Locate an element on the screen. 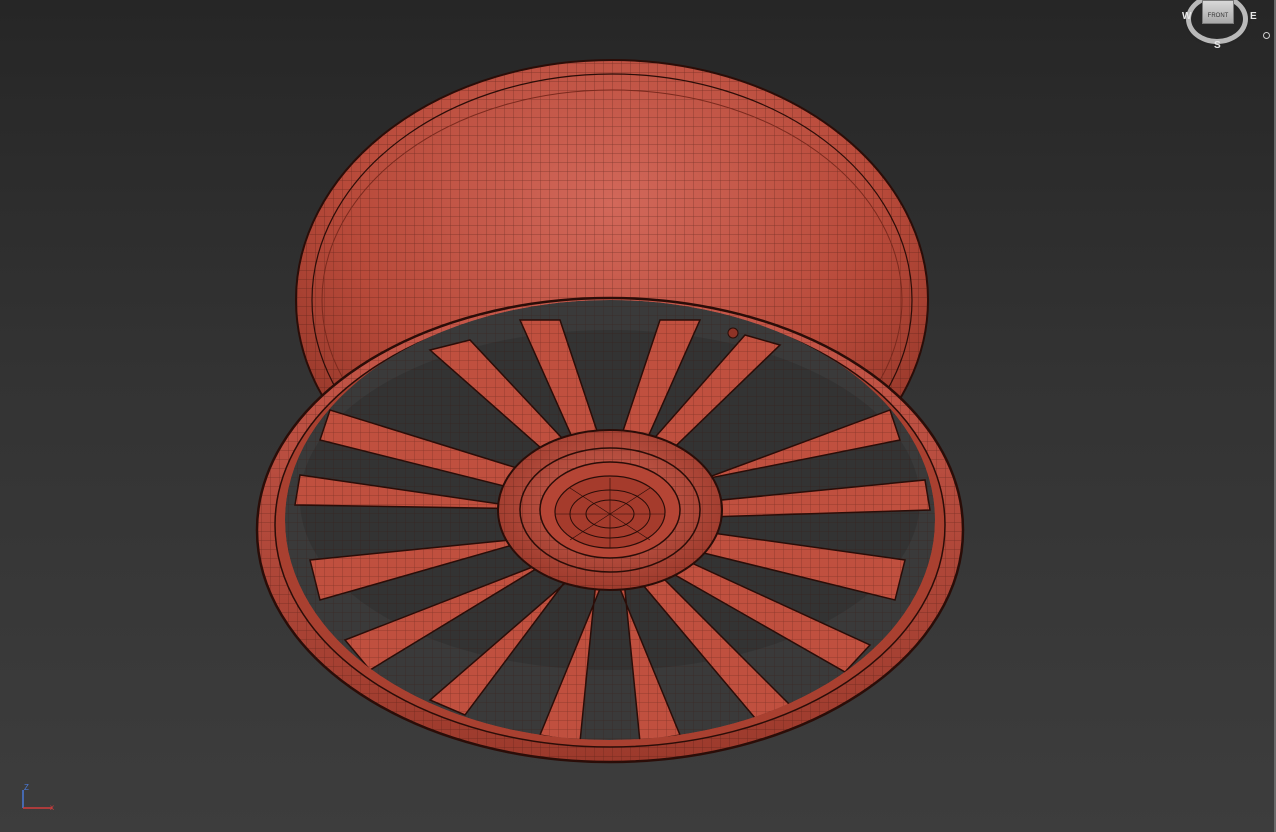 This screenshot has height=832, width=1276. viewcube-front-face: FRONT is located at coordinates (1218, 12).